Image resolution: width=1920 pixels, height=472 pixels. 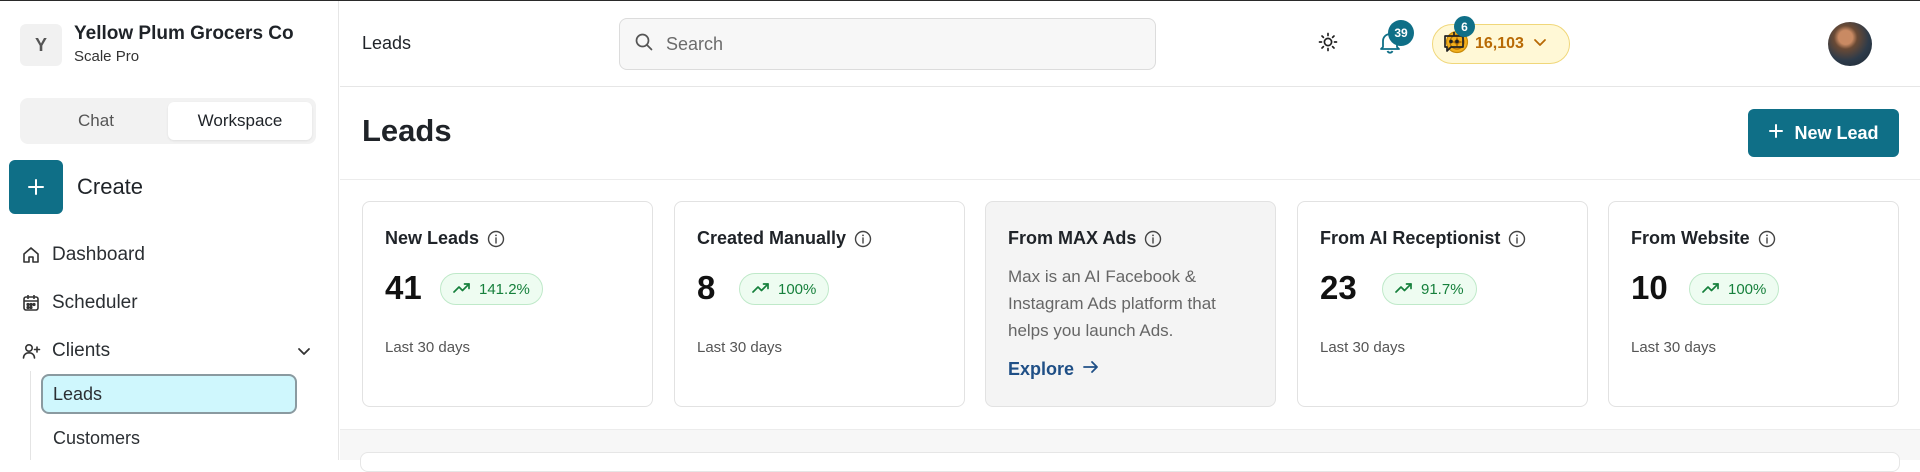 I want to click on mode-switch: Chat Workspace, so click(x=168, y=121).